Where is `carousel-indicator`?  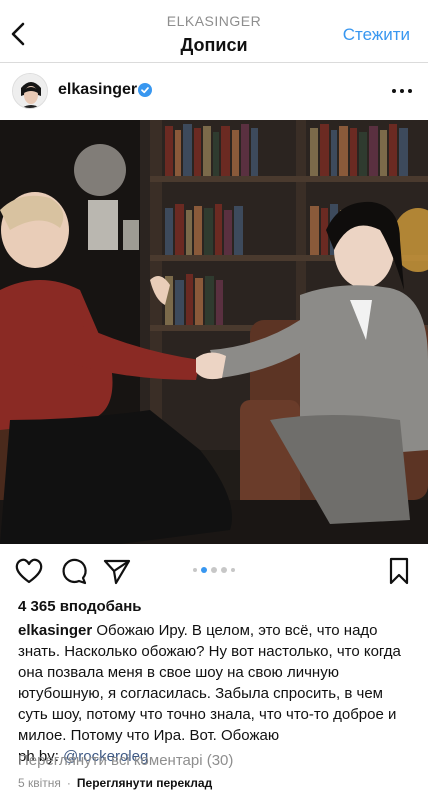
carousel-indicator is located at coordinates (214, 570).